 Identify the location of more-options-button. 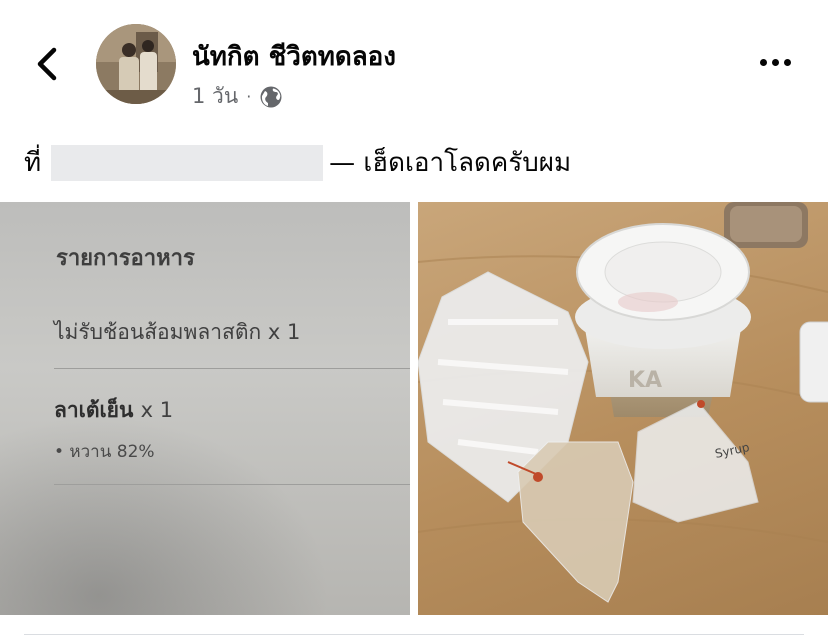
(780, 62).